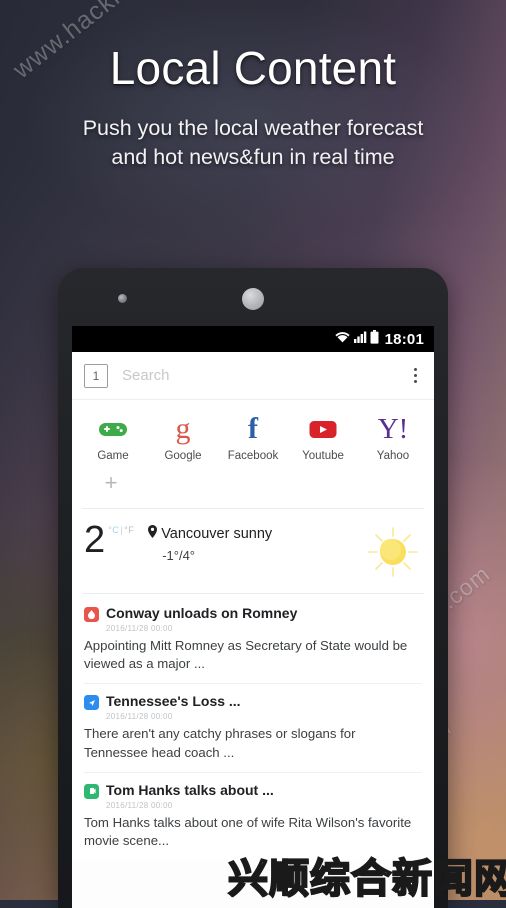 The width and height of the screenshot is (506, 908). Describe the element at coordinates (342, 339) in the screenshot. I see `wifi-icon` at that location.